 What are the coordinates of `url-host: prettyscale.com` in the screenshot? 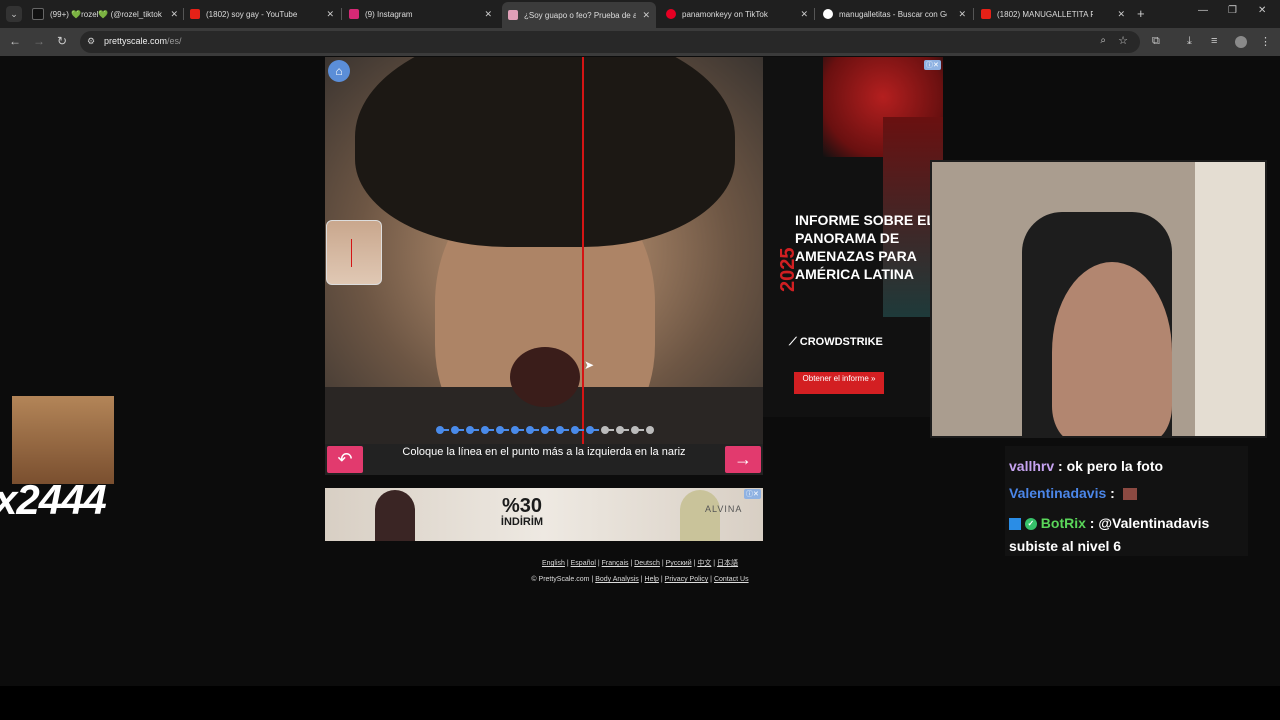 It's located at (136, 41).